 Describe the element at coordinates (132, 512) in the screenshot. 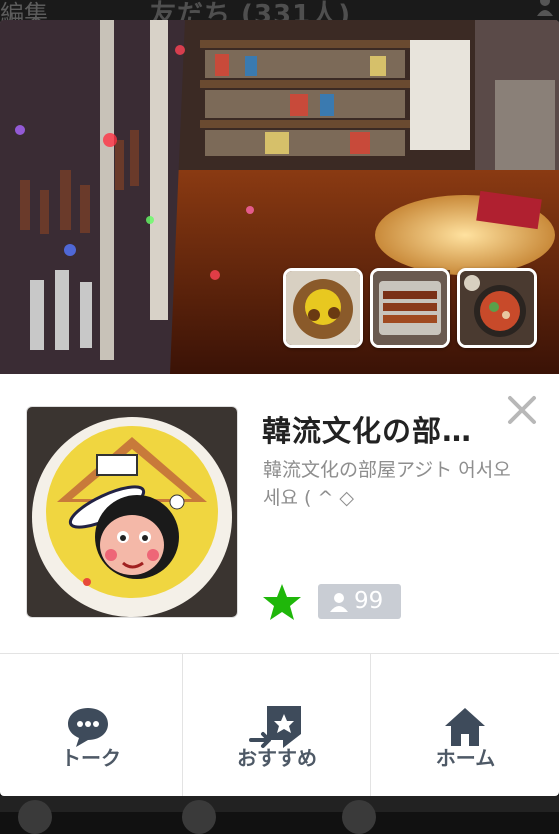

I see `profile-avatar` at that location.